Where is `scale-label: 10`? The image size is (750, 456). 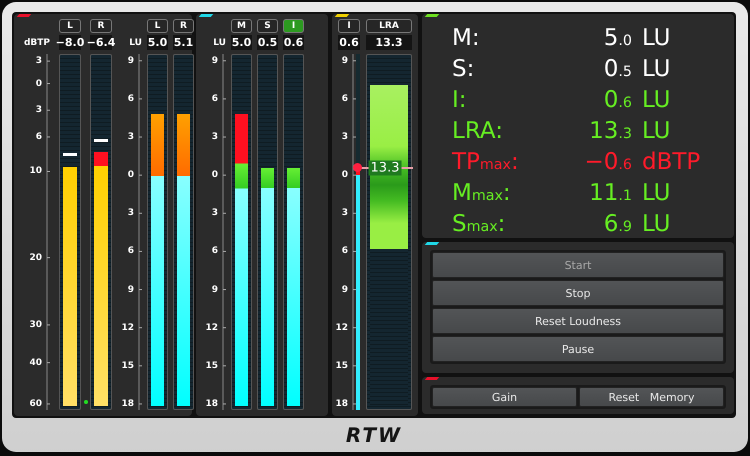
scale-label: 10 is located at coordinates (35, 171).